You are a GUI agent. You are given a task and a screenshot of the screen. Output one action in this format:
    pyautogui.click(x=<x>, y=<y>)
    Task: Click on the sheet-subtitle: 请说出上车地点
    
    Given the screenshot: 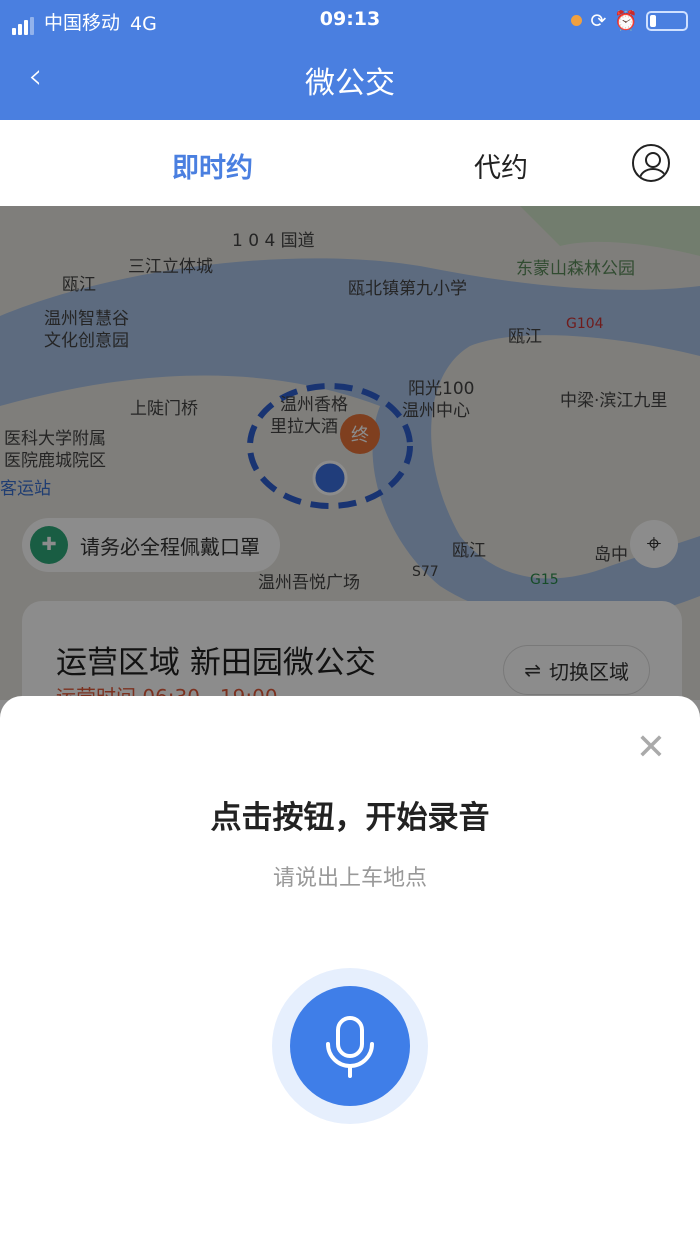 What is the action you would take?
    pyautogui.click(x=349, y=878)
    